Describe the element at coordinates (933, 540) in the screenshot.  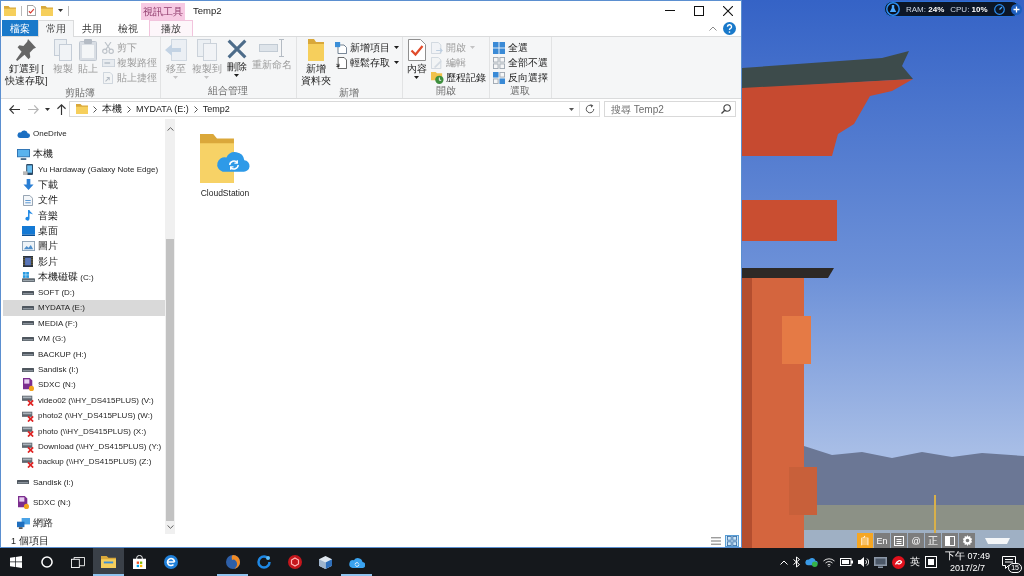
I see `ime-button: 正` at that location.